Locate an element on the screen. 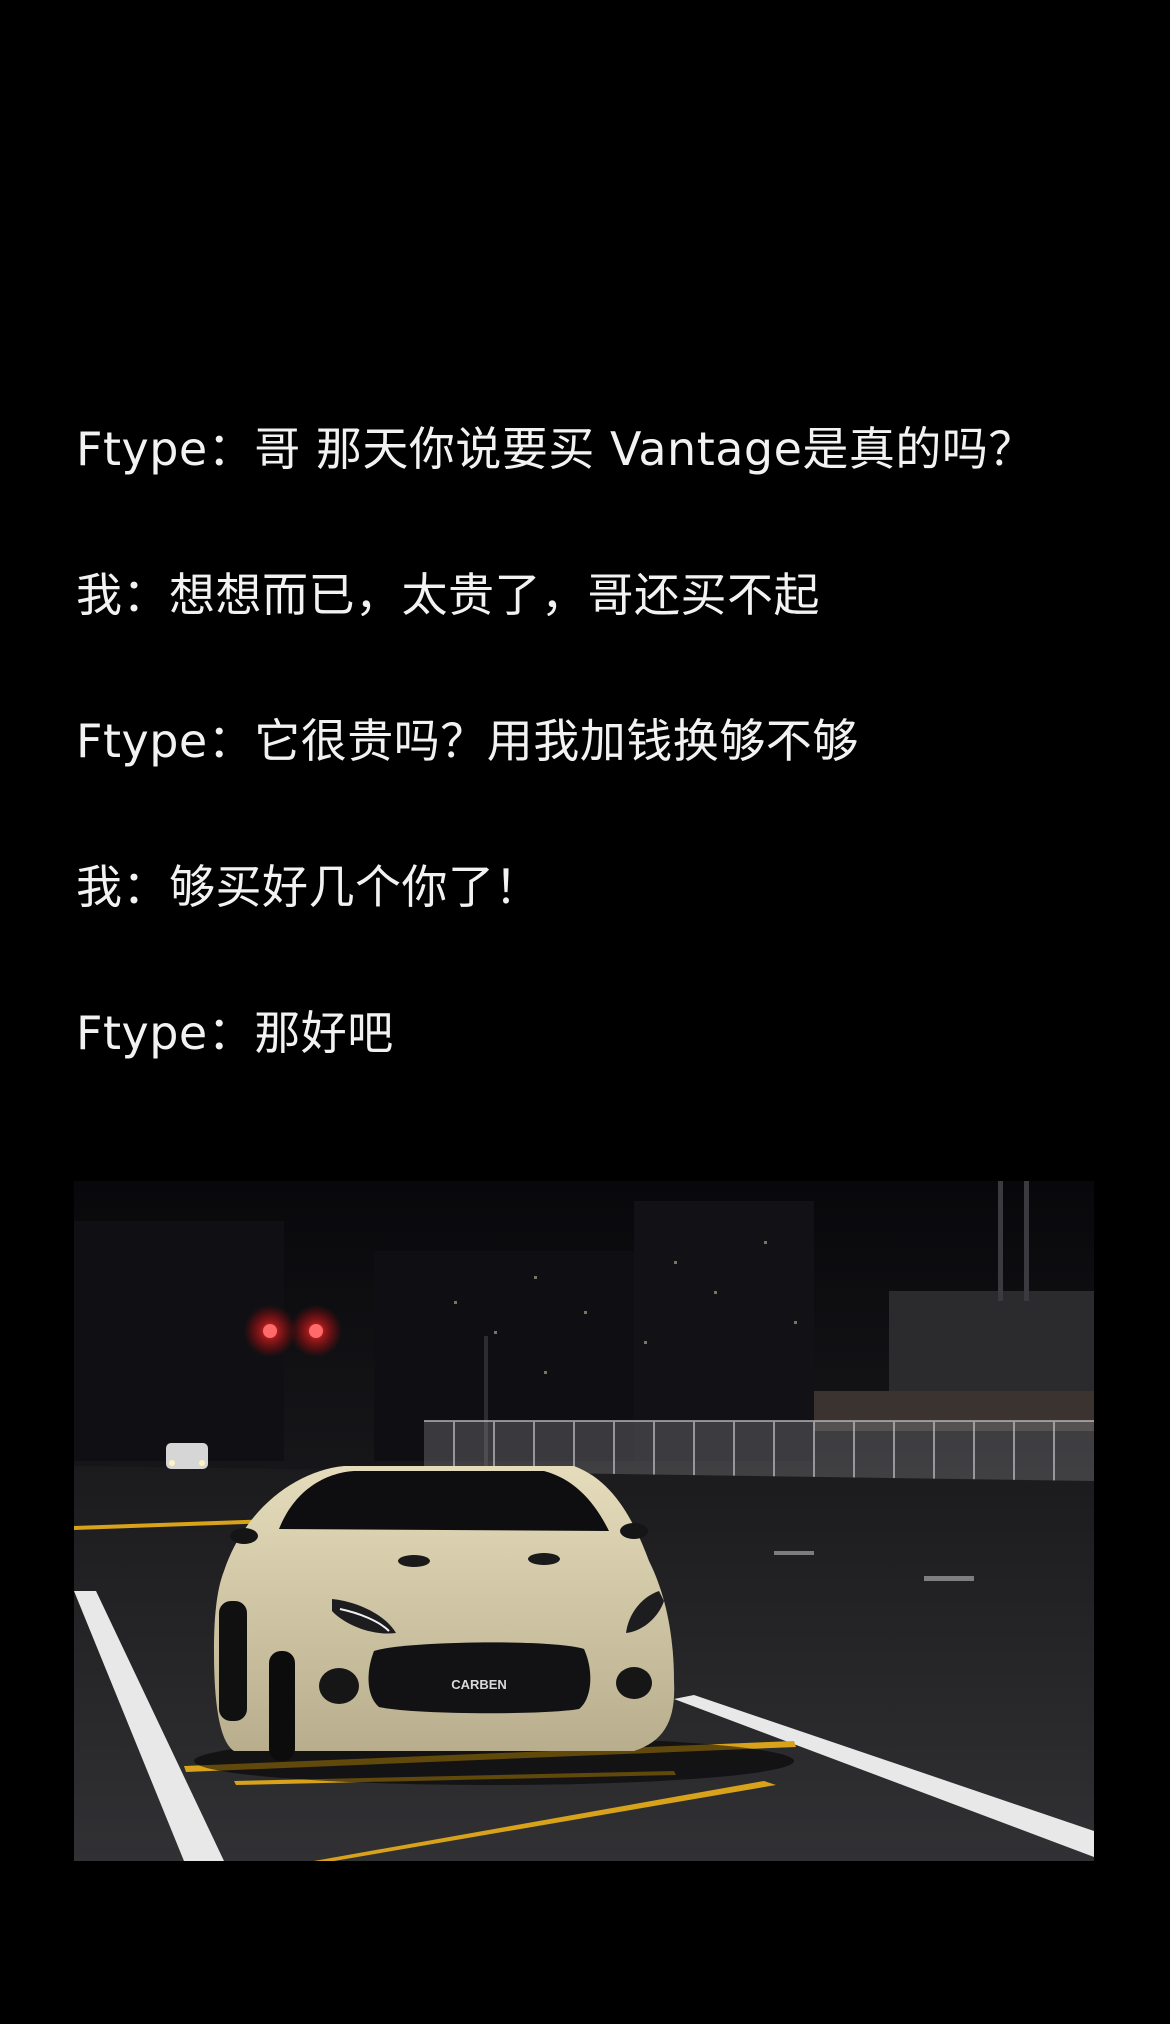  front-left-wheel is located at coordinates (233, 1661).